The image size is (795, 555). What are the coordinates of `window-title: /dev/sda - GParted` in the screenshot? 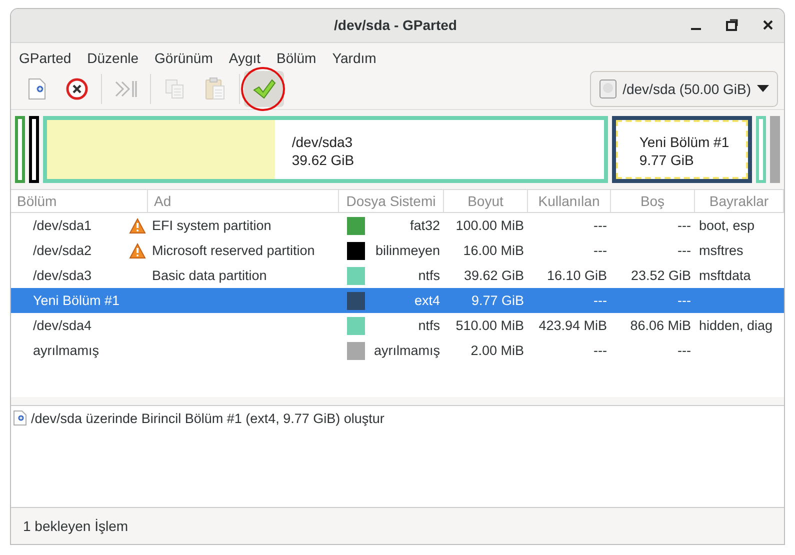 It's located at (395, 25).